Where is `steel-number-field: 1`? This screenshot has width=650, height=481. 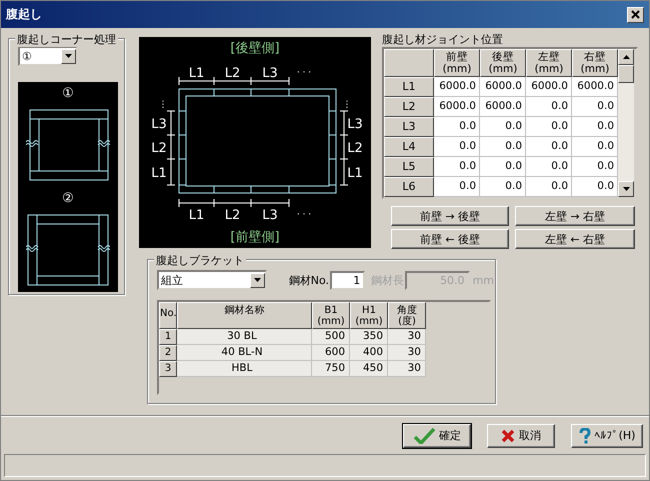 steel-number-field: 1 is located at coordinates (348, 280).